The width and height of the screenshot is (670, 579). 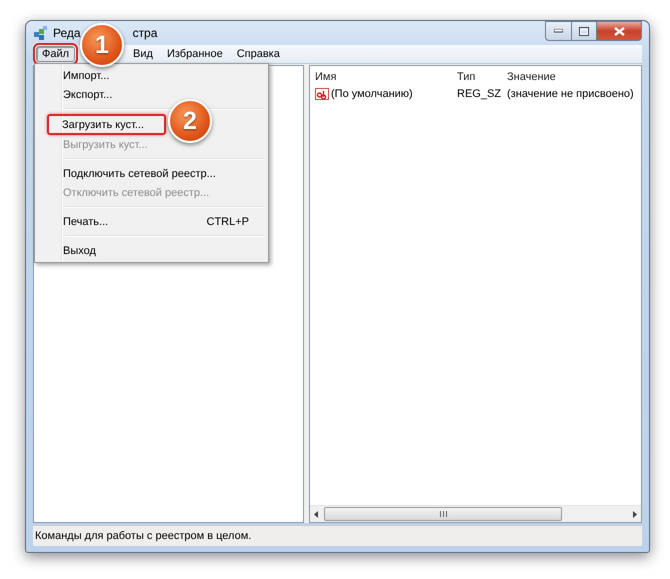 I want to click on column-header: Значение, so click(x=571, y=76).